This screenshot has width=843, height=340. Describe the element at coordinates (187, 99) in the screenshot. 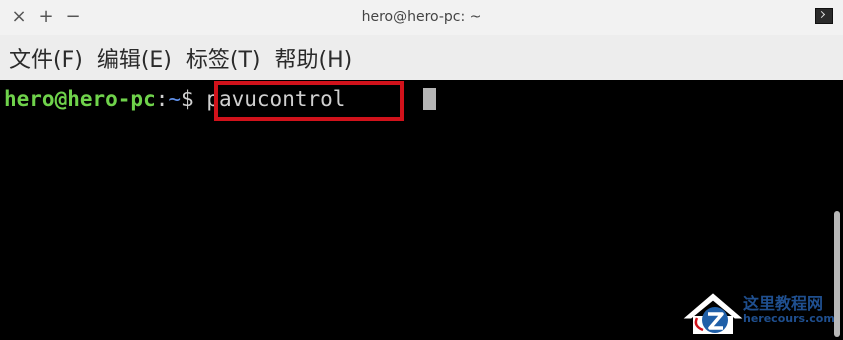

I see `prompt-symbol: $` at that location.